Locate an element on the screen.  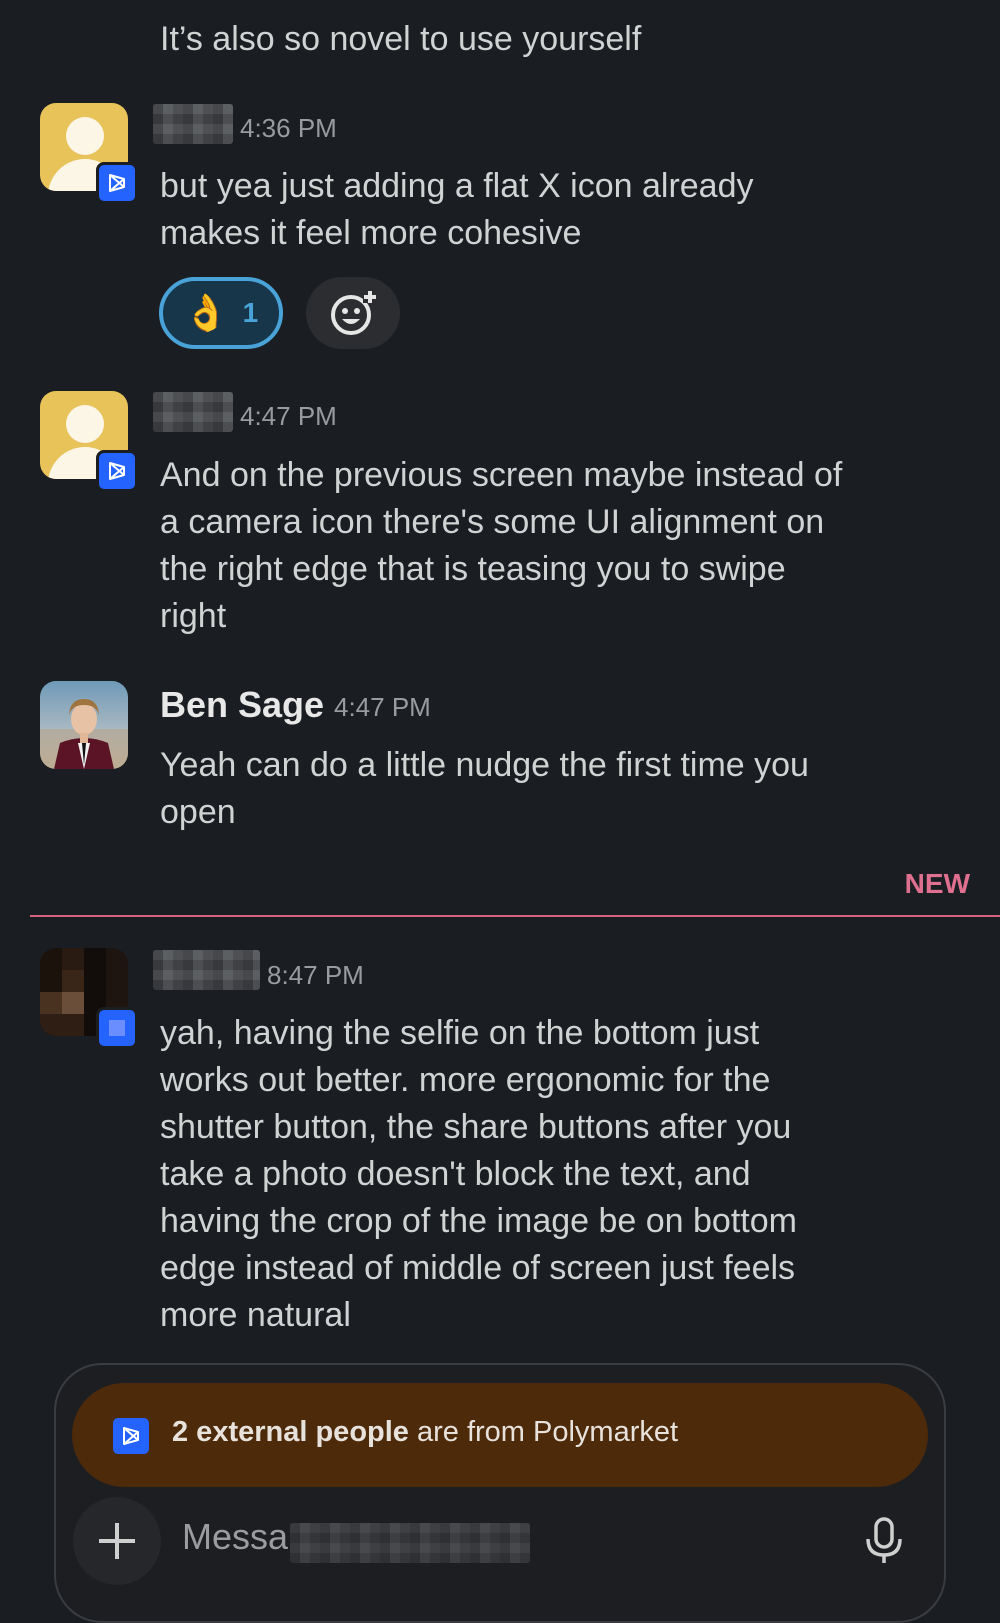
ok-hand-emoji: 👌 is located at coordinates (206, 312).